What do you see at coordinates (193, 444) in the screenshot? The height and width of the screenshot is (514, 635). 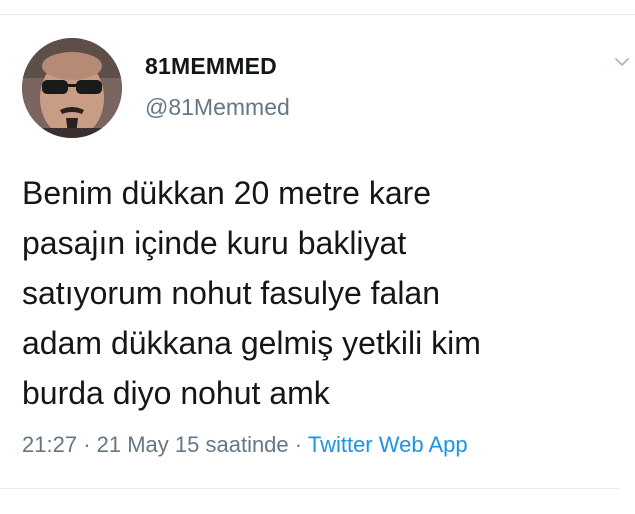 I see `tweet-date: 21 May 15 saatinde` at bounding box center [193, 444].